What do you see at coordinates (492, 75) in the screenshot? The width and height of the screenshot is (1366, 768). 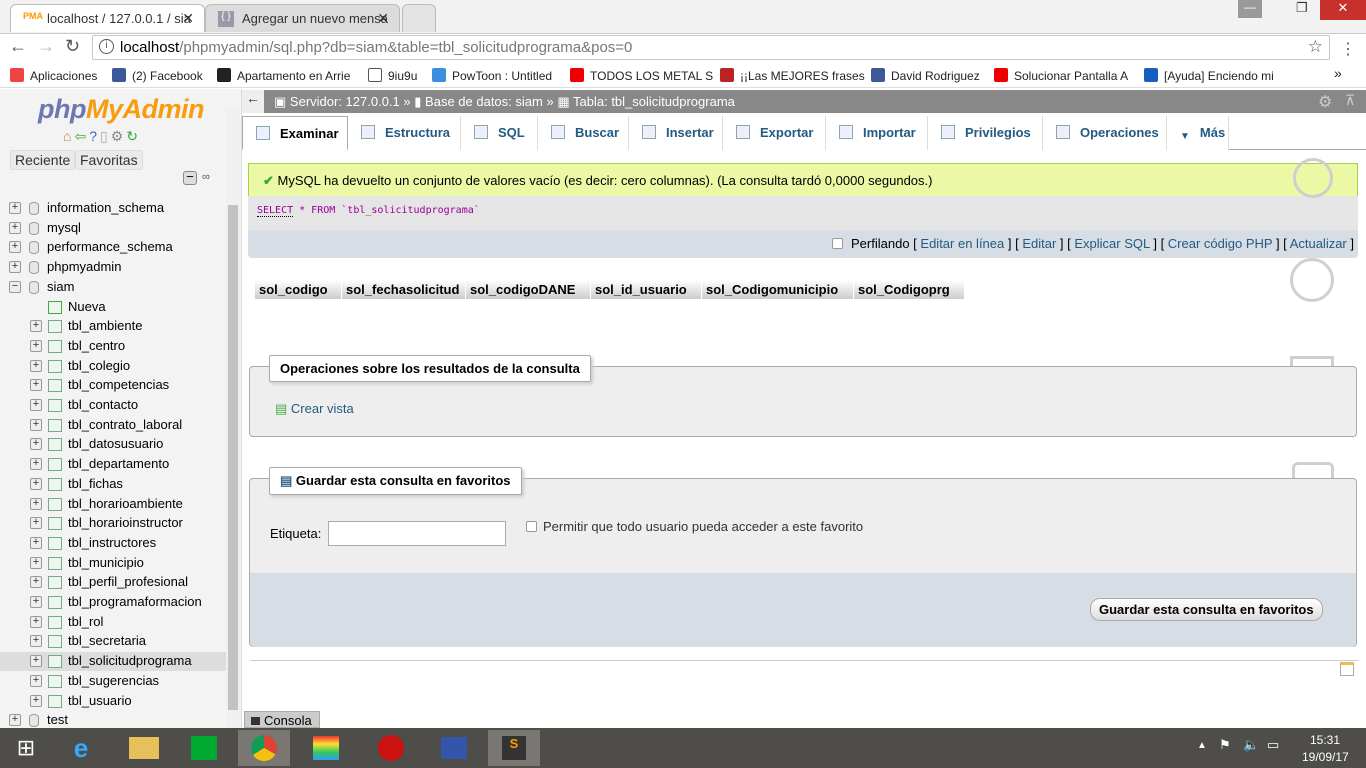 I see `bookmark-item: PowToon : Untitled` at bounding box center [492, 75].